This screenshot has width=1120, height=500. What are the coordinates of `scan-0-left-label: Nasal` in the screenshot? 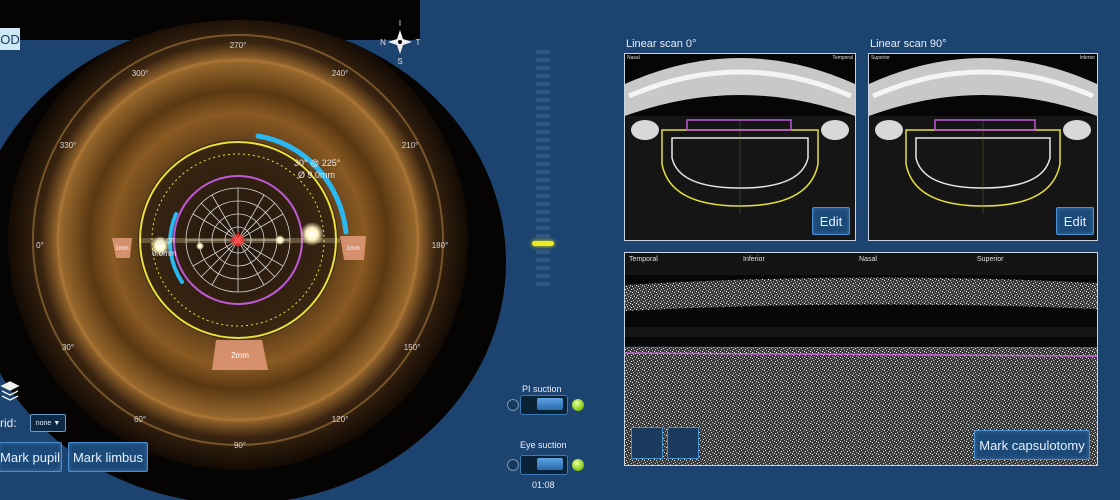 It's located at (633, 58).